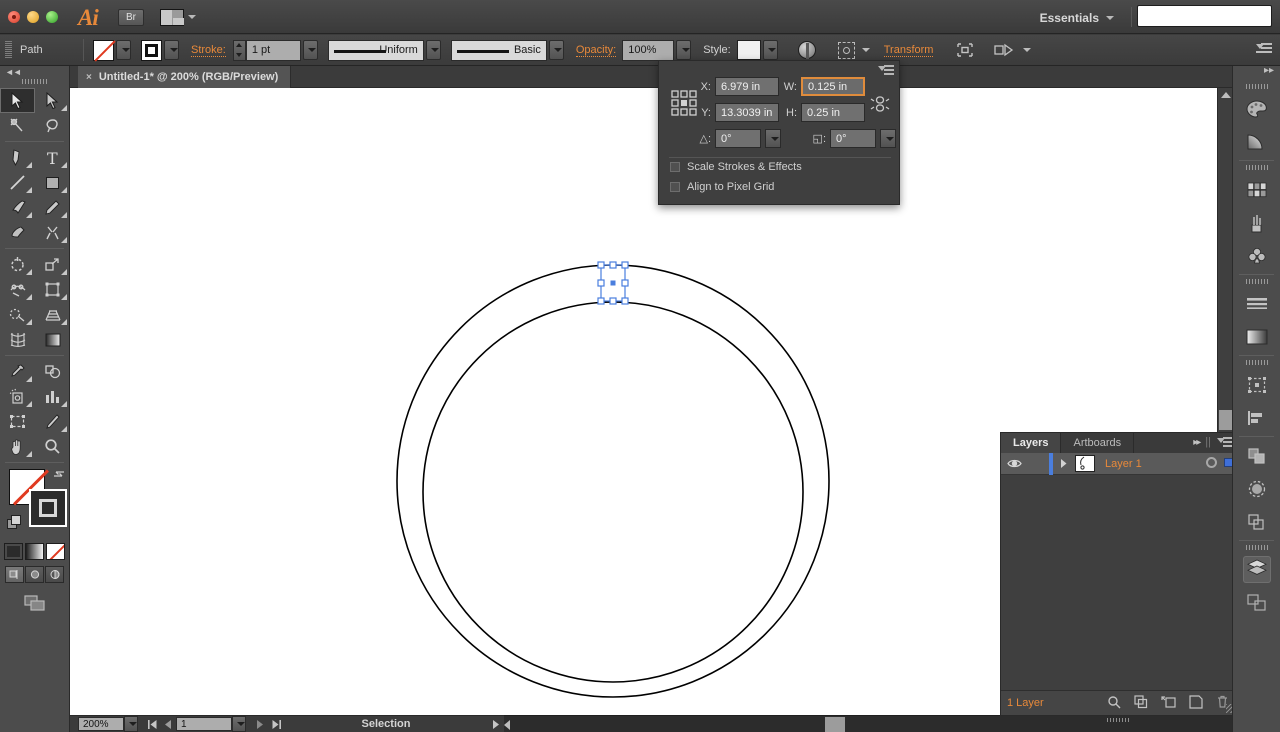 Image resolution: width=1280 pixels, height=732 pixels. Describe the element at coordinates (738, 138) in the screenshot. I see `rotate-field: 0°` at that location.